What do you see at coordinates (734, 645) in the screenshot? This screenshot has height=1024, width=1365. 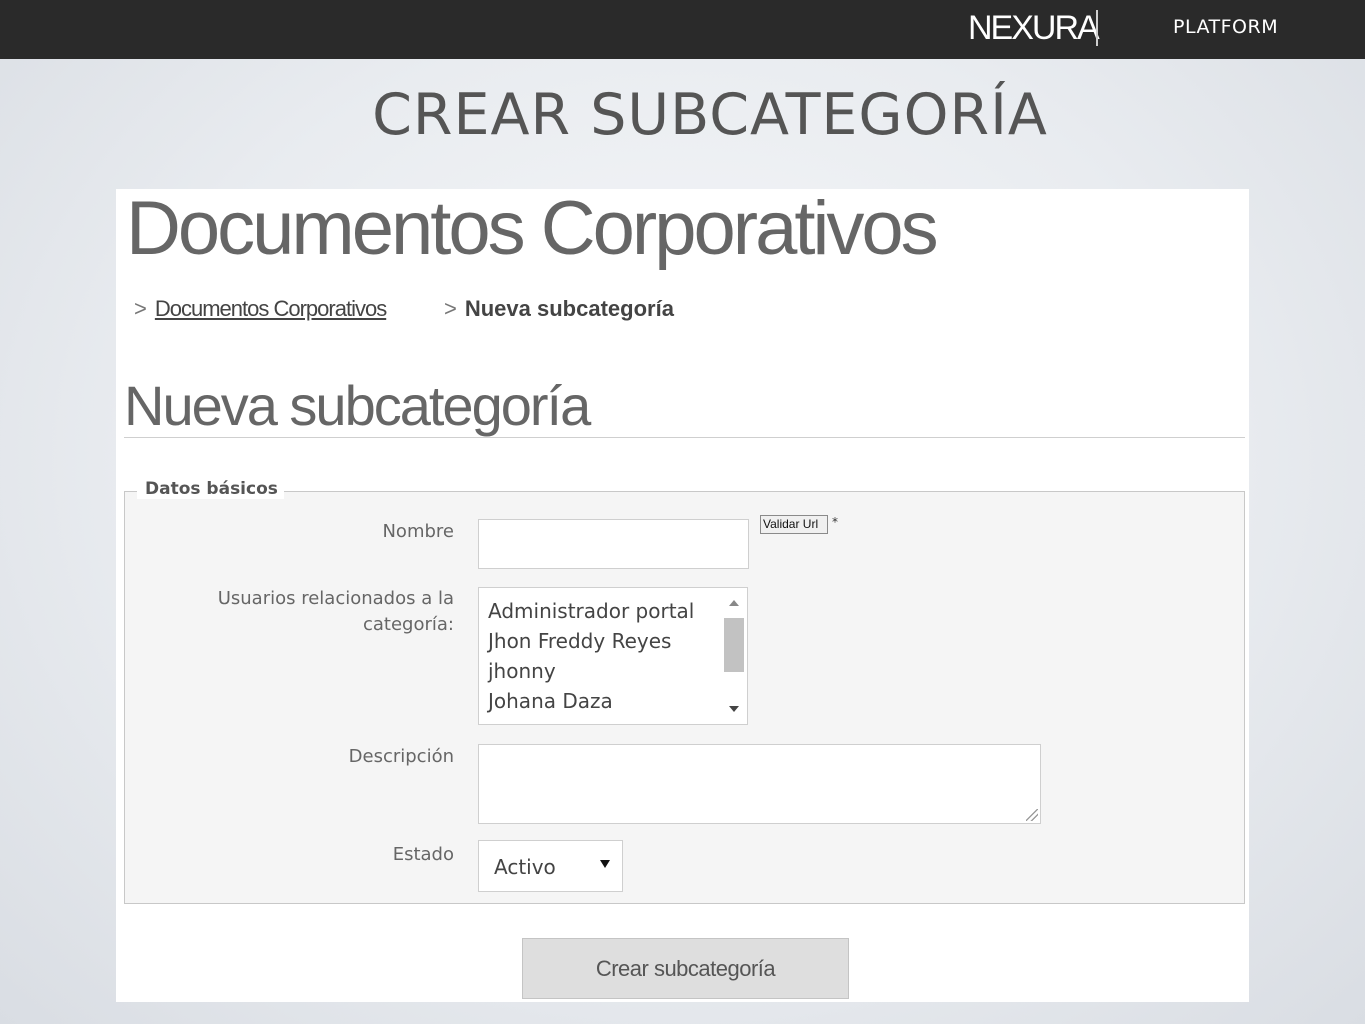 I see `scroll-thumb` at bounding box center [734, 645].